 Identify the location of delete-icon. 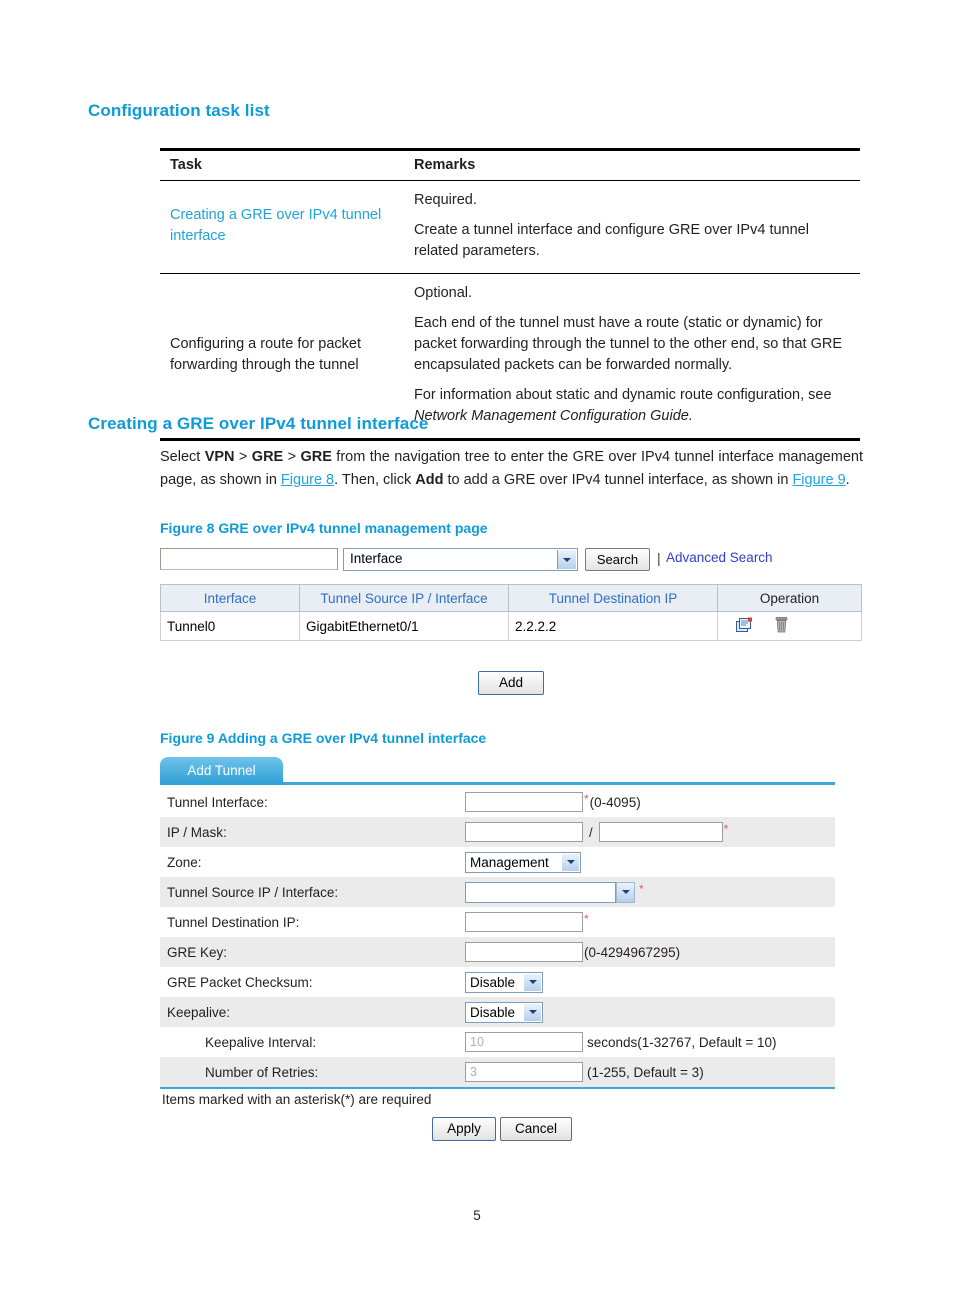
(781, 626).